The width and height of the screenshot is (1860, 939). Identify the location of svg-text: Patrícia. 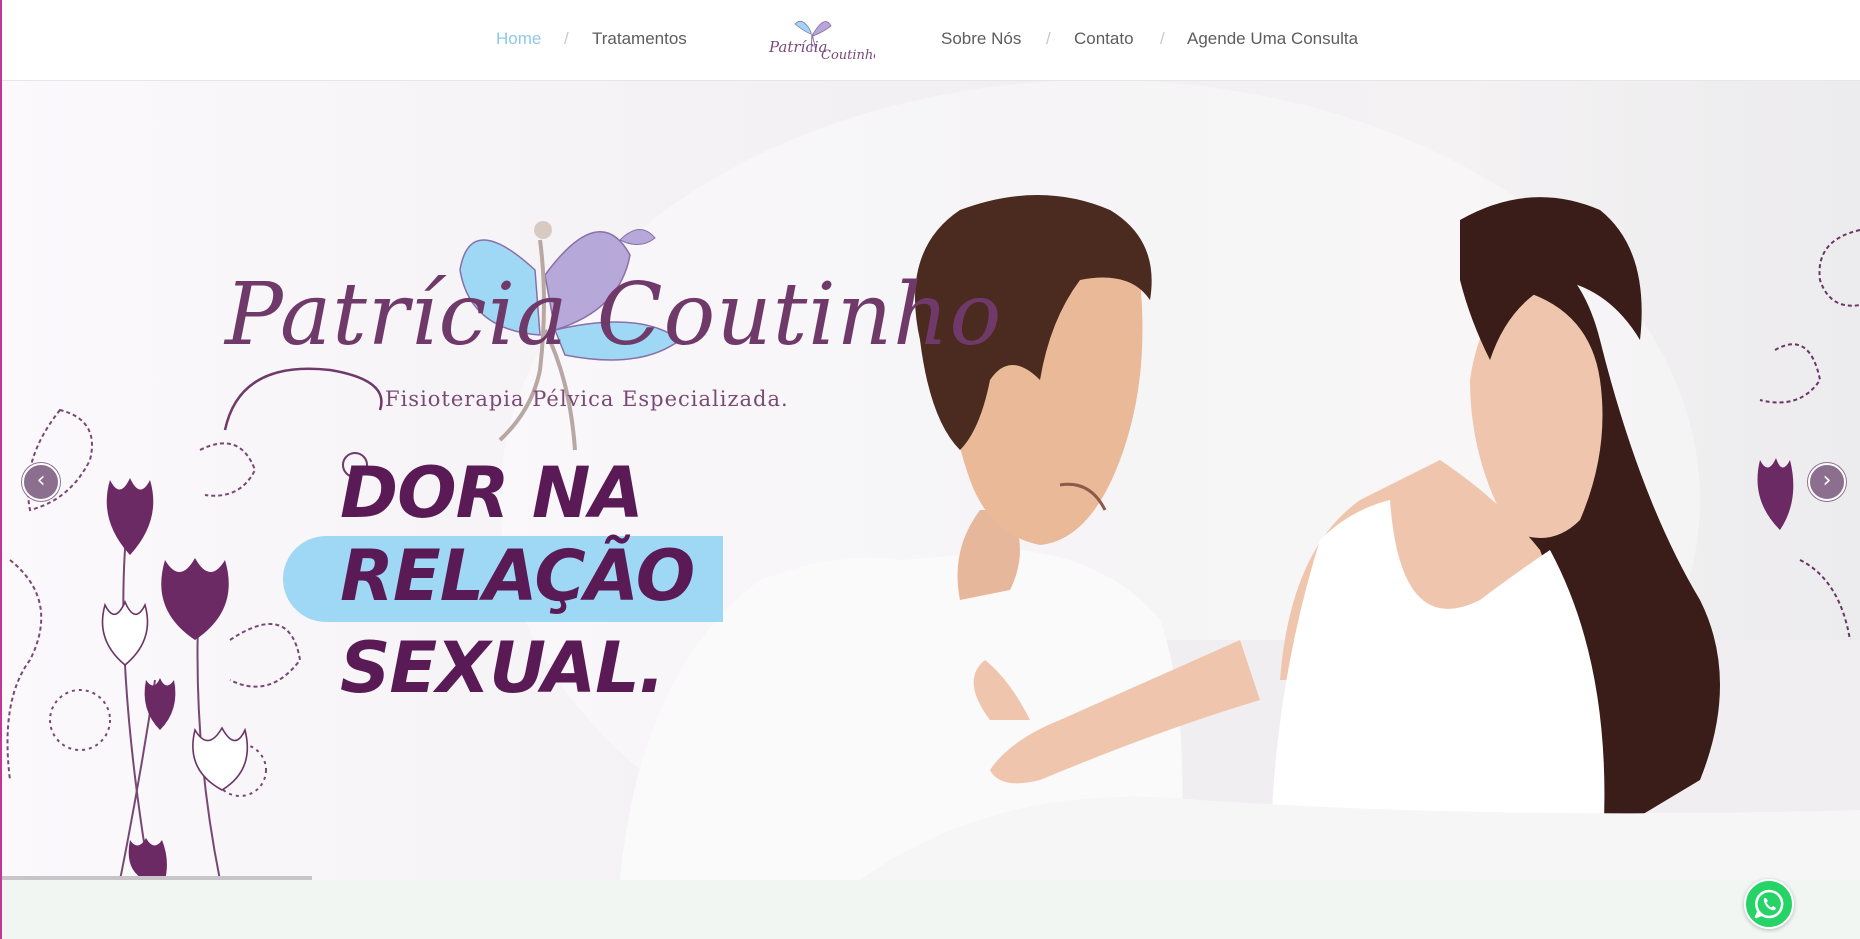
(798, 47).